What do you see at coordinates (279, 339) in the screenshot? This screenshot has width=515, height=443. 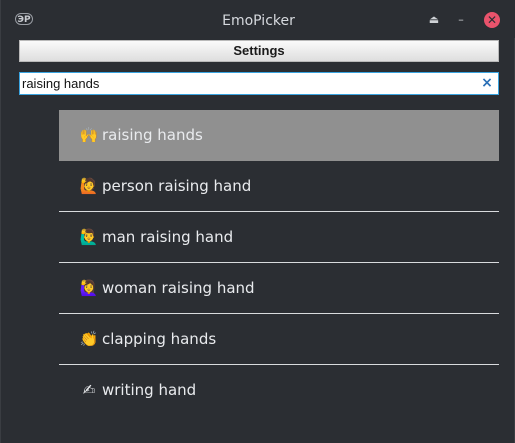 I see `result-item-clapping-hands: 👏 clapping hands` at bounding box center [279, 339].